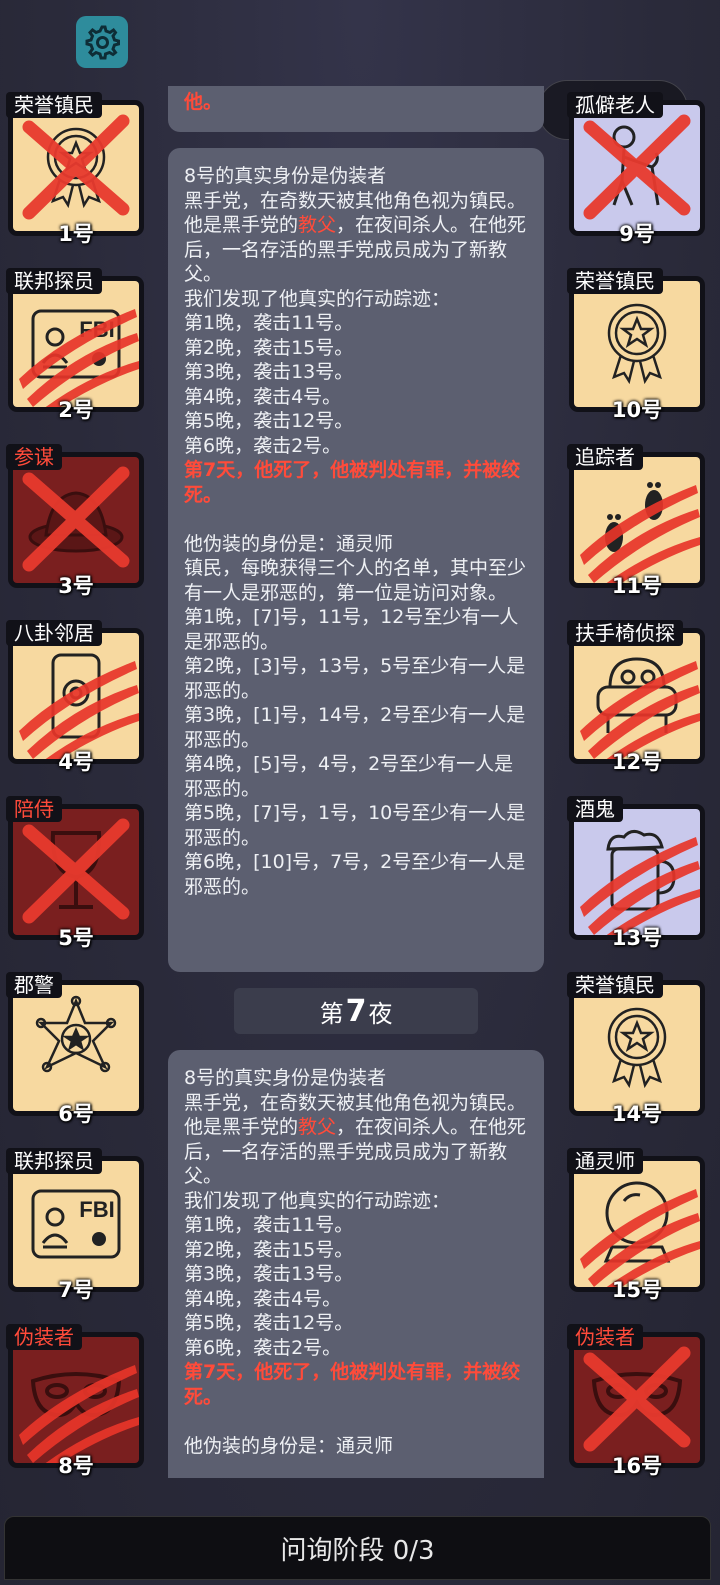 The height and width of the screenshot is (1585, 720). I want to click on log-claim: 第1晚，[7]号，11号，12号至少有一人是邪恶的。, so click(351, 629).